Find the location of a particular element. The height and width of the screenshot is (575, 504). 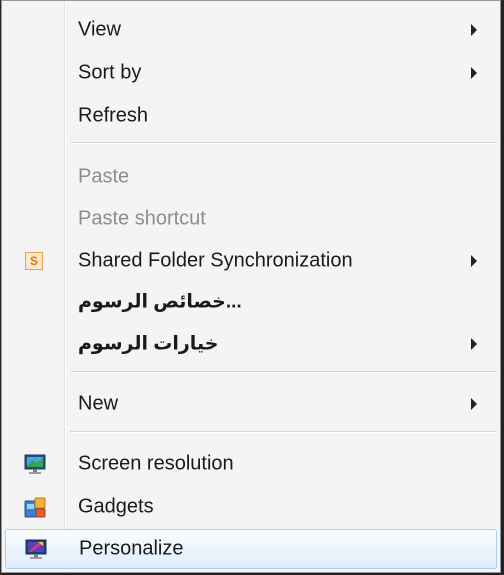

menu-item-view: View is located at coordinates (251, 30).